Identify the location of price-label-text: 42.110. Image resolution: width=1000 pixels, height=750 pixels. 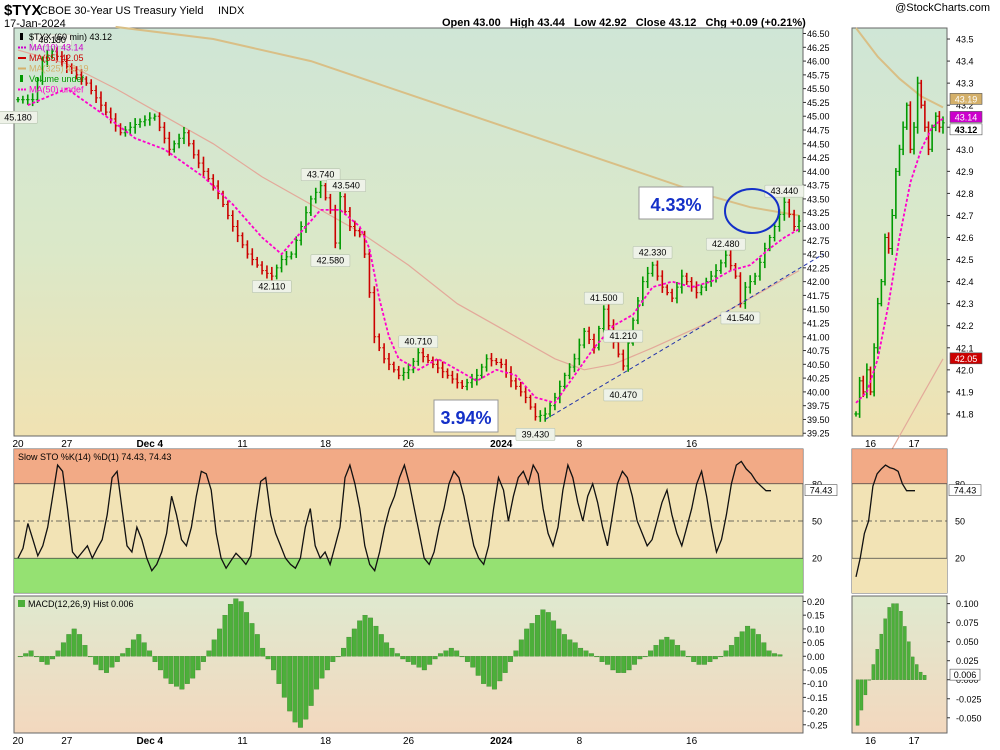
(271, 287).